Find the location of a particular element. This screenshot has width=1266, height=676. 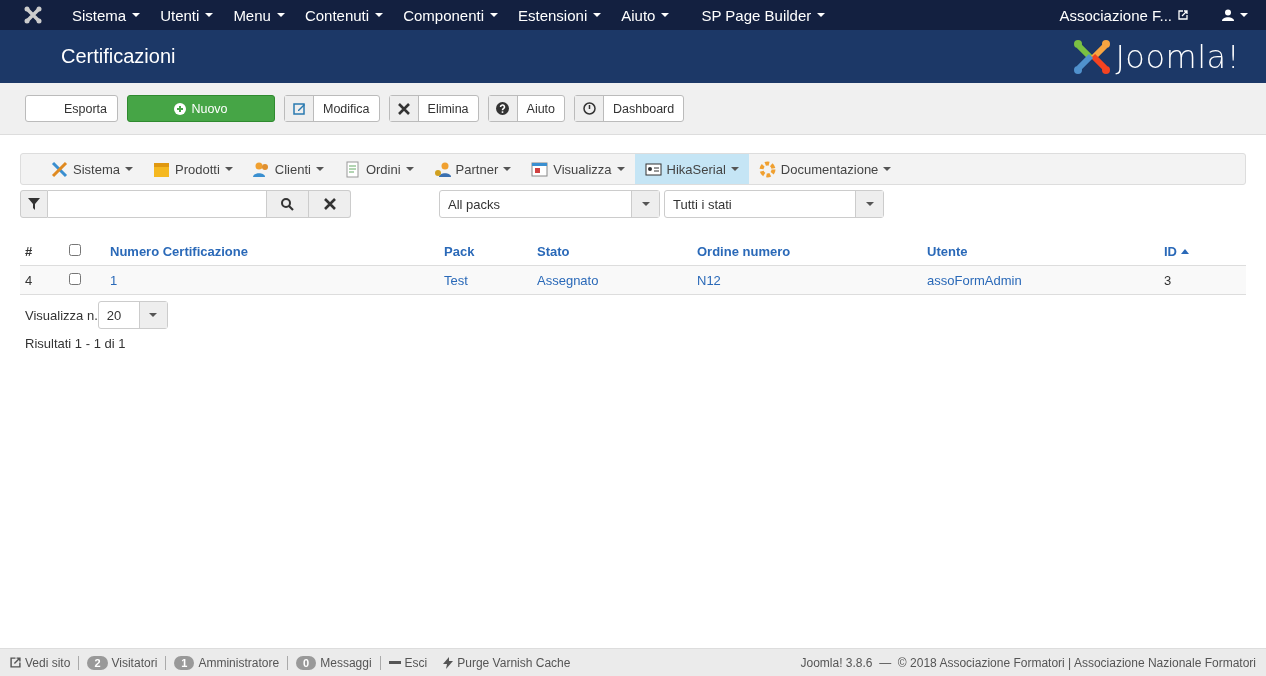

column-header: Pack is located at coordinates (485, 251).